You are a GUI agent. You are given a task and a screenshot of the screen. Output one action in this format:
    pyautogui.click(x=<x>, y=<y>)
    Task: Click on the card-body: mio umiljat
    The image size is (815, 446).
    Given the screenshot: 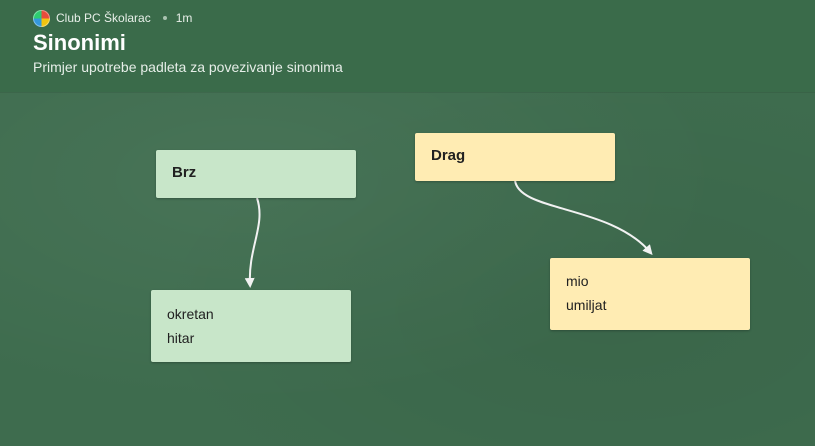 What is the action you would take?
    pyautogui.click(x=650, y=293)
    